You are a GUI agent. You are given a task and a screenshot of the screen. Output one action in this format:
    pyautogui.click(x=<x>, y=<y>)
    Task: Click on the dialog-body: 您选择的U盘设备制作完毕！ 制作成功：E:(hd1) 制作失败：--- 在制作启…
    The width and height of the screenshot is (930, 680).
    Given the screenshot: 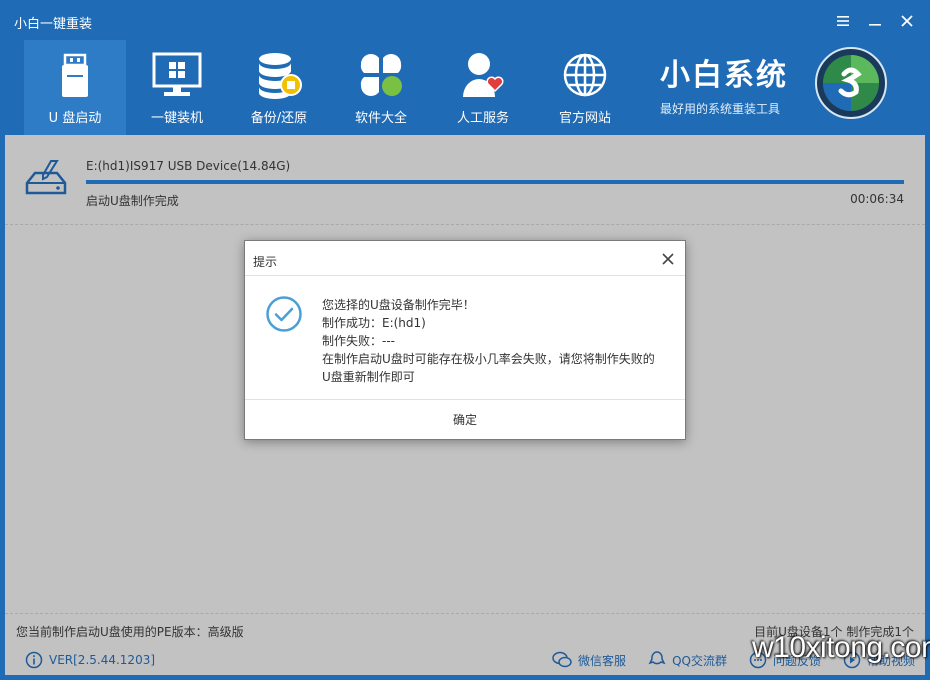 What is the action you would take?
    pyautogui.click(x=465, y=338)
    